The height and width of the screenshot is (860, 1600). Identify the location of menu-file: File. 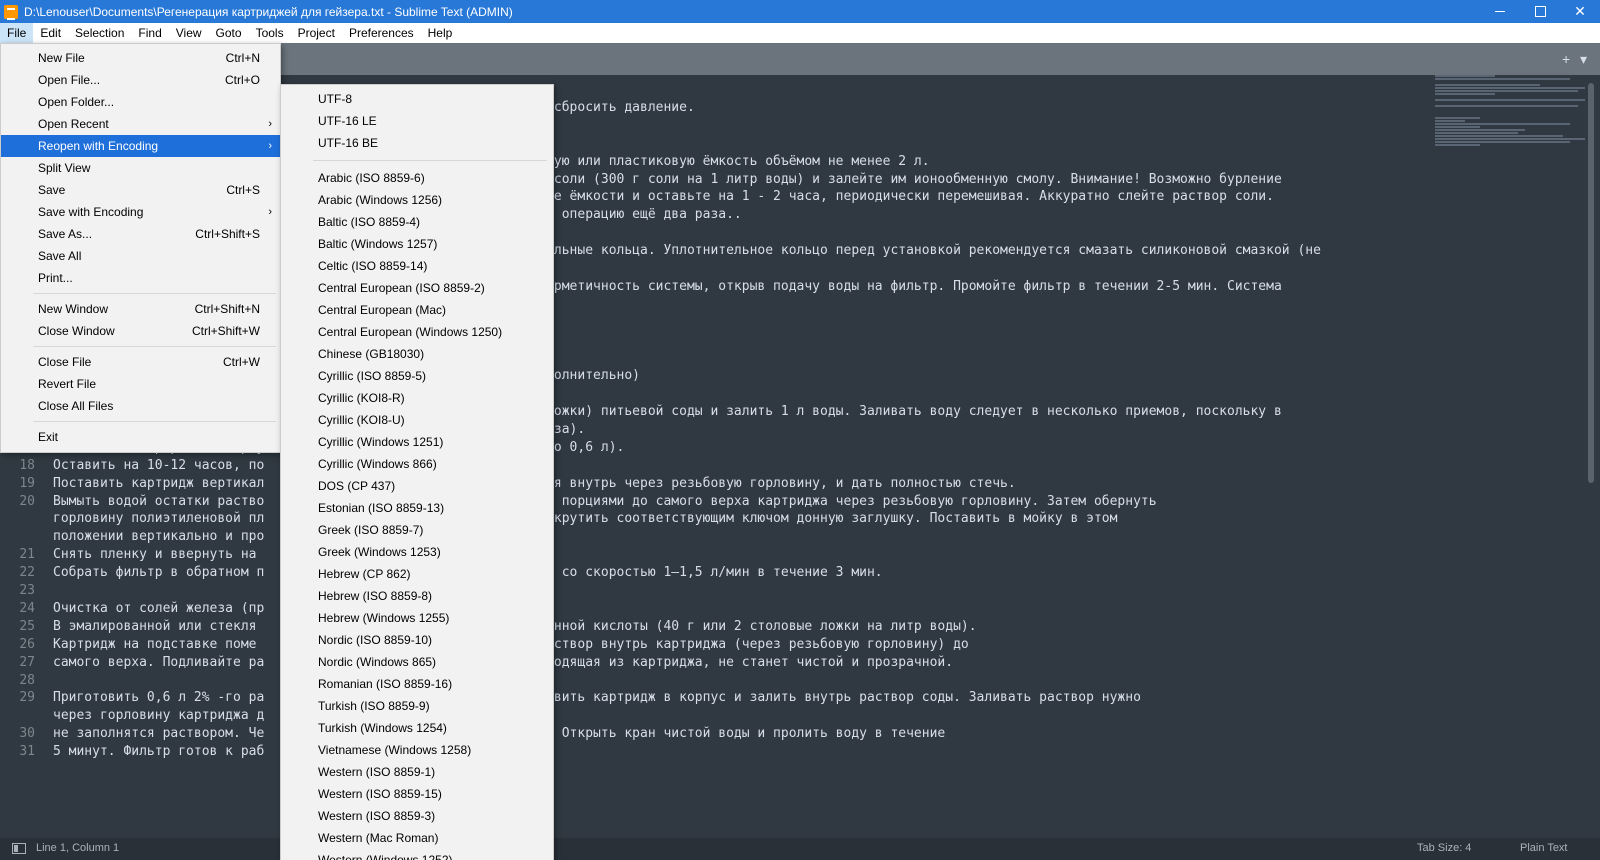
(17, 33).